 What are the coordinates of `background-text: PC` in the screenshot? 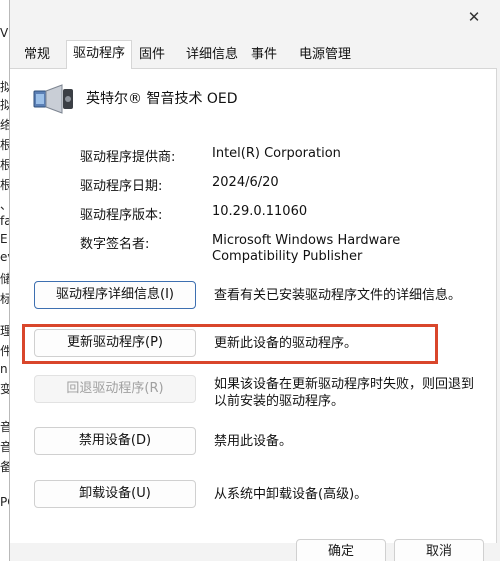 It's located at (4, 502).